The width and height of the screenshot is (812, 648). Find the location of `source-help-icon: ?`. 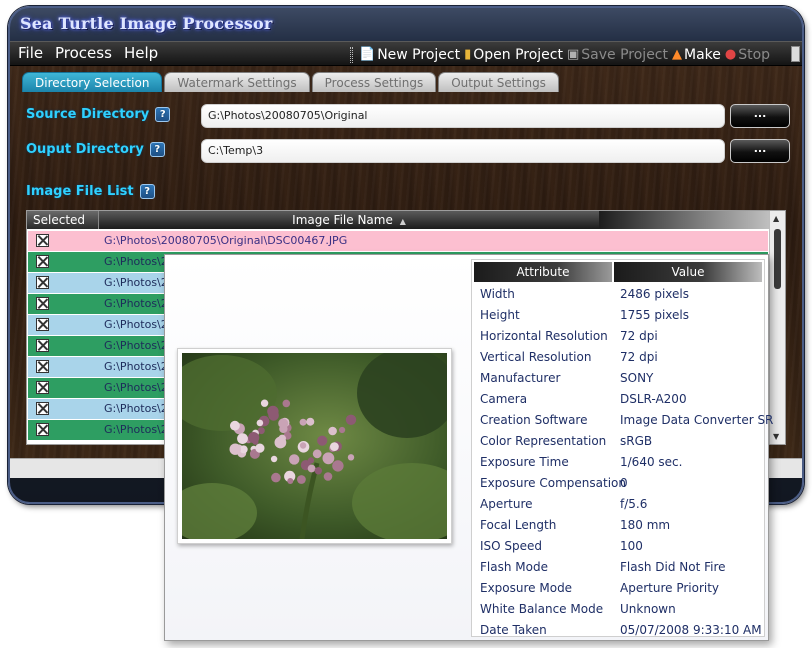

source-help-icon: ? is located at coordinates (163, 114).